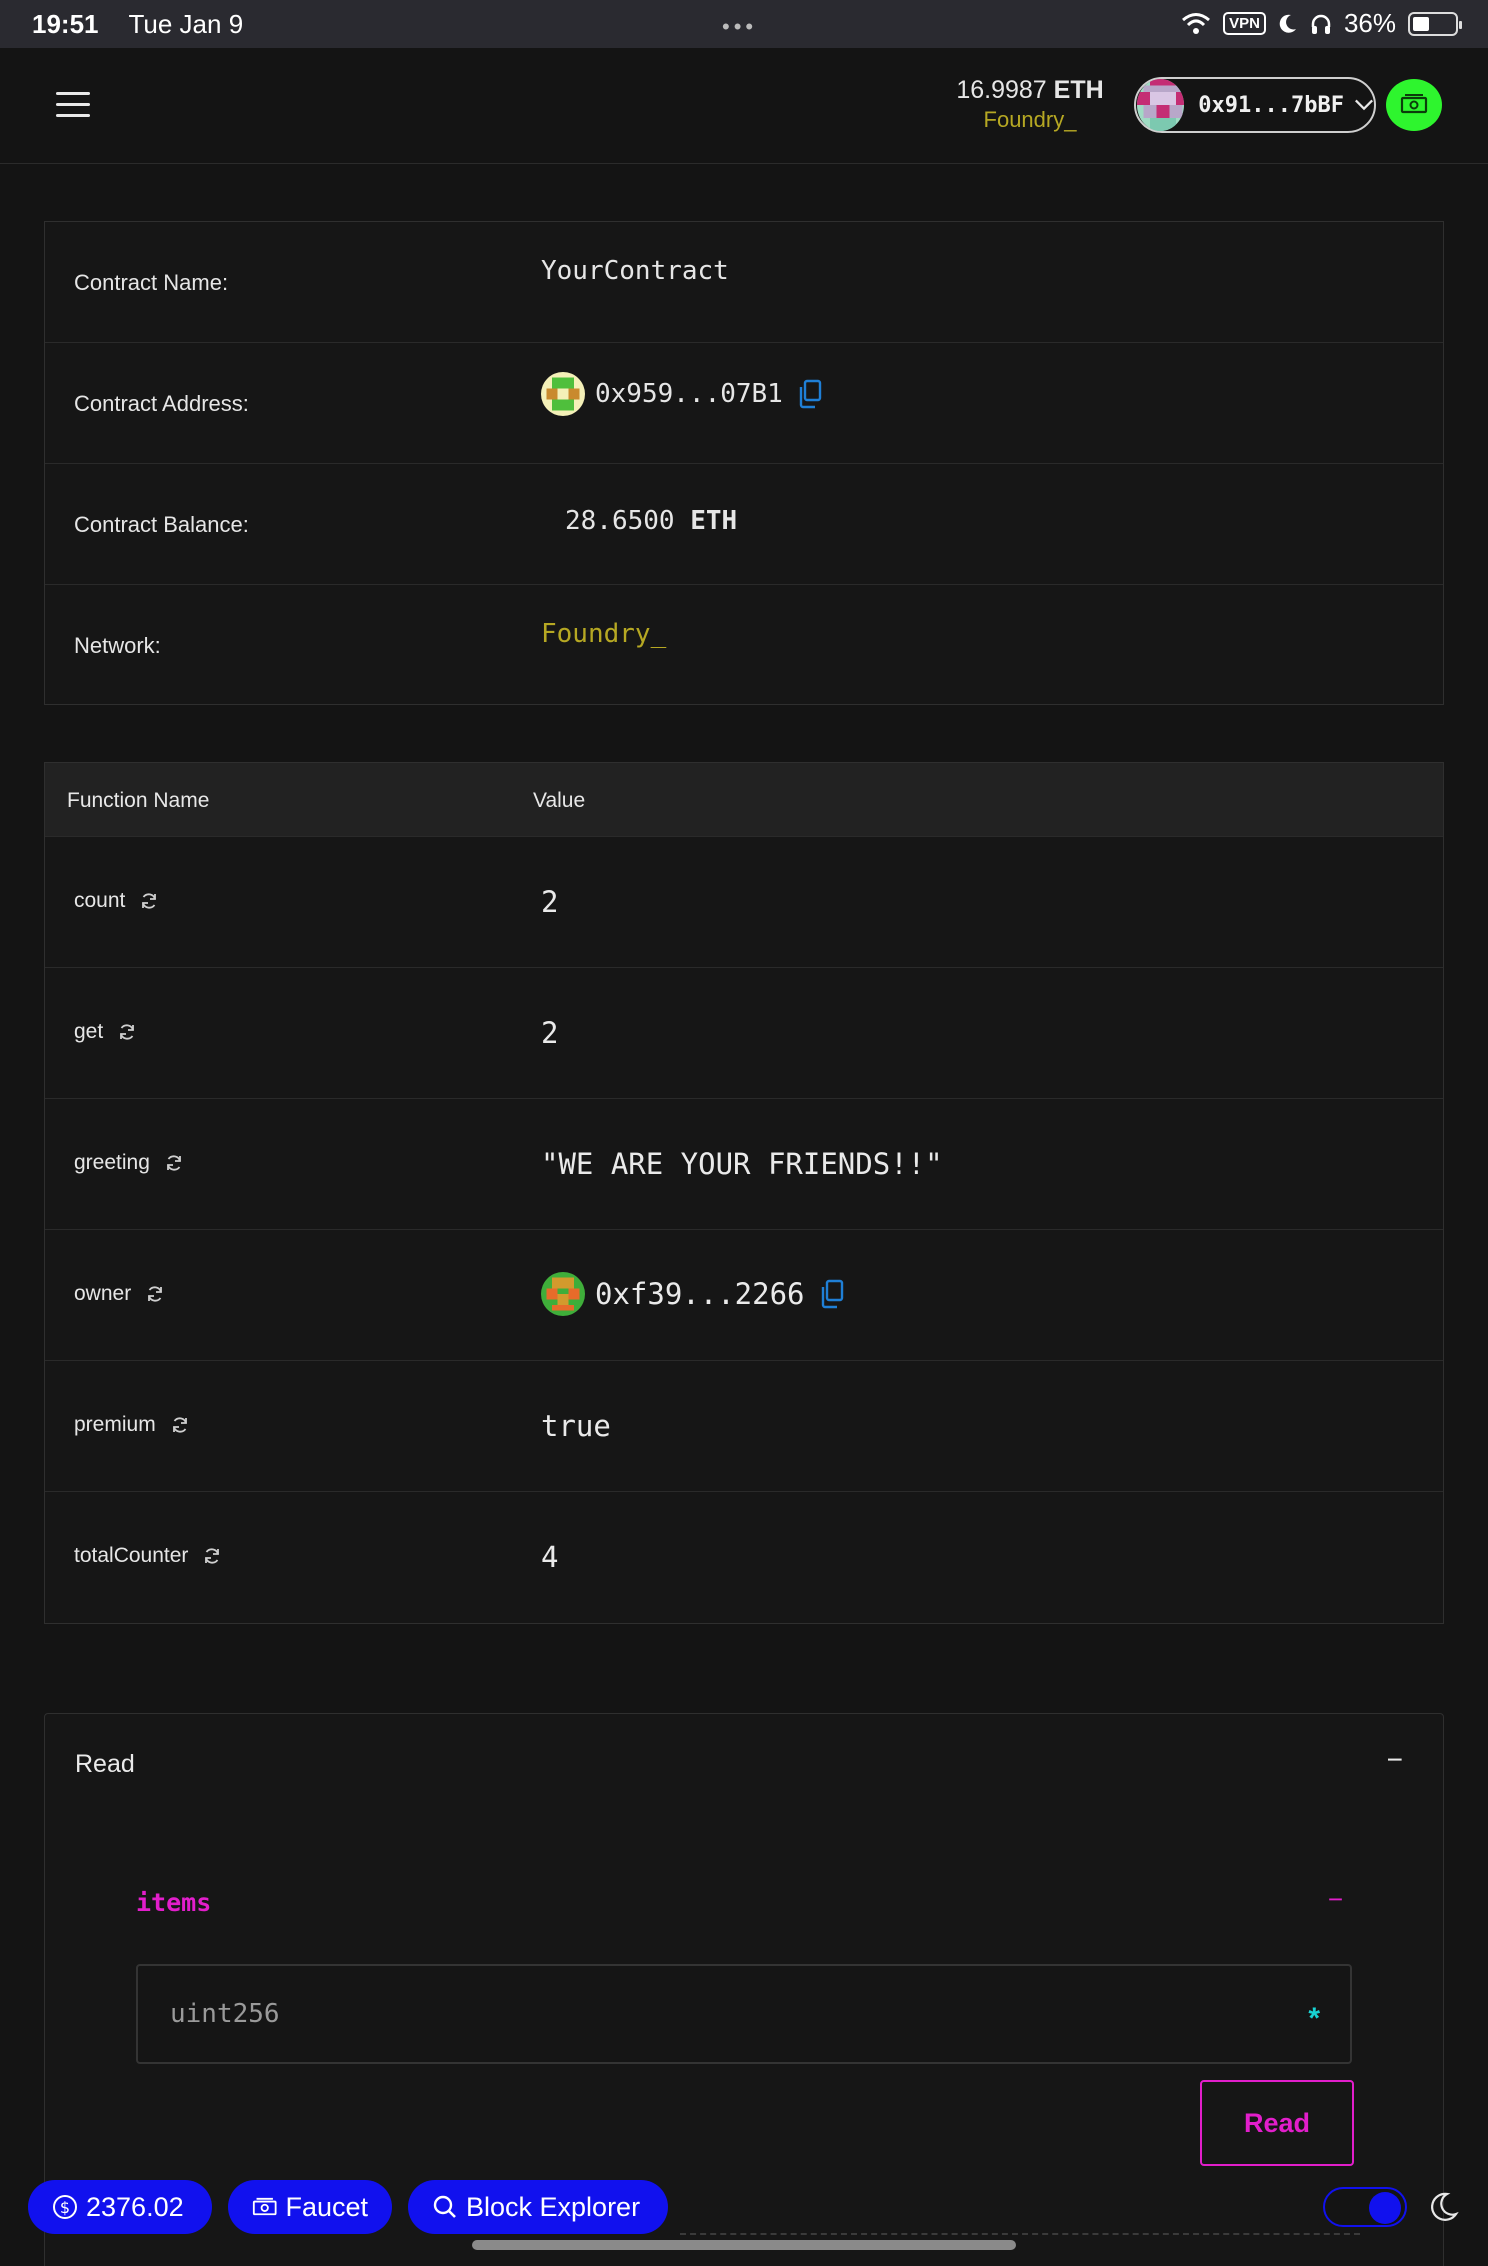  Describe the element at coordinates (689, 394) in the screenshot. I see `contract-address-value: 0x959...07B1` at that location.